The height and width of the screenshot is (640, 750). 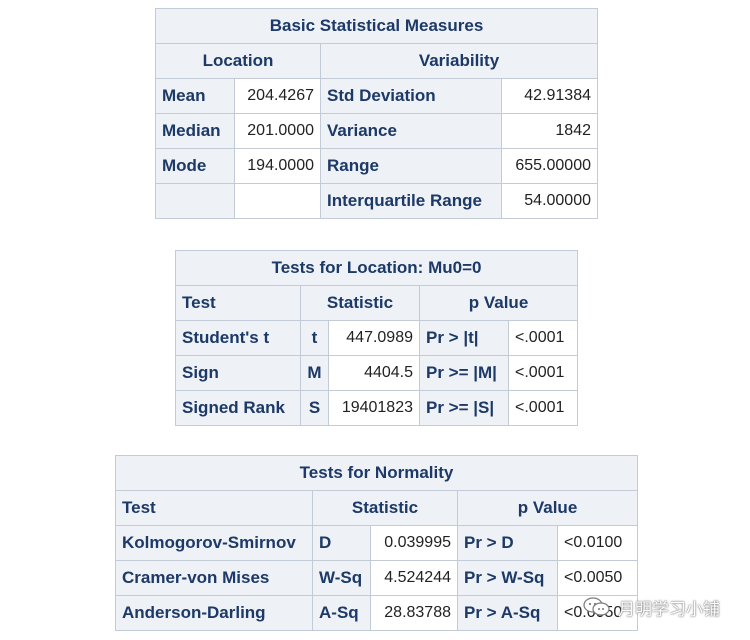 What do you see at coordinates (507, 578) in the screenshot?
I see `pr-label: Pr > W-Sq` at bounding box center [507, 578].